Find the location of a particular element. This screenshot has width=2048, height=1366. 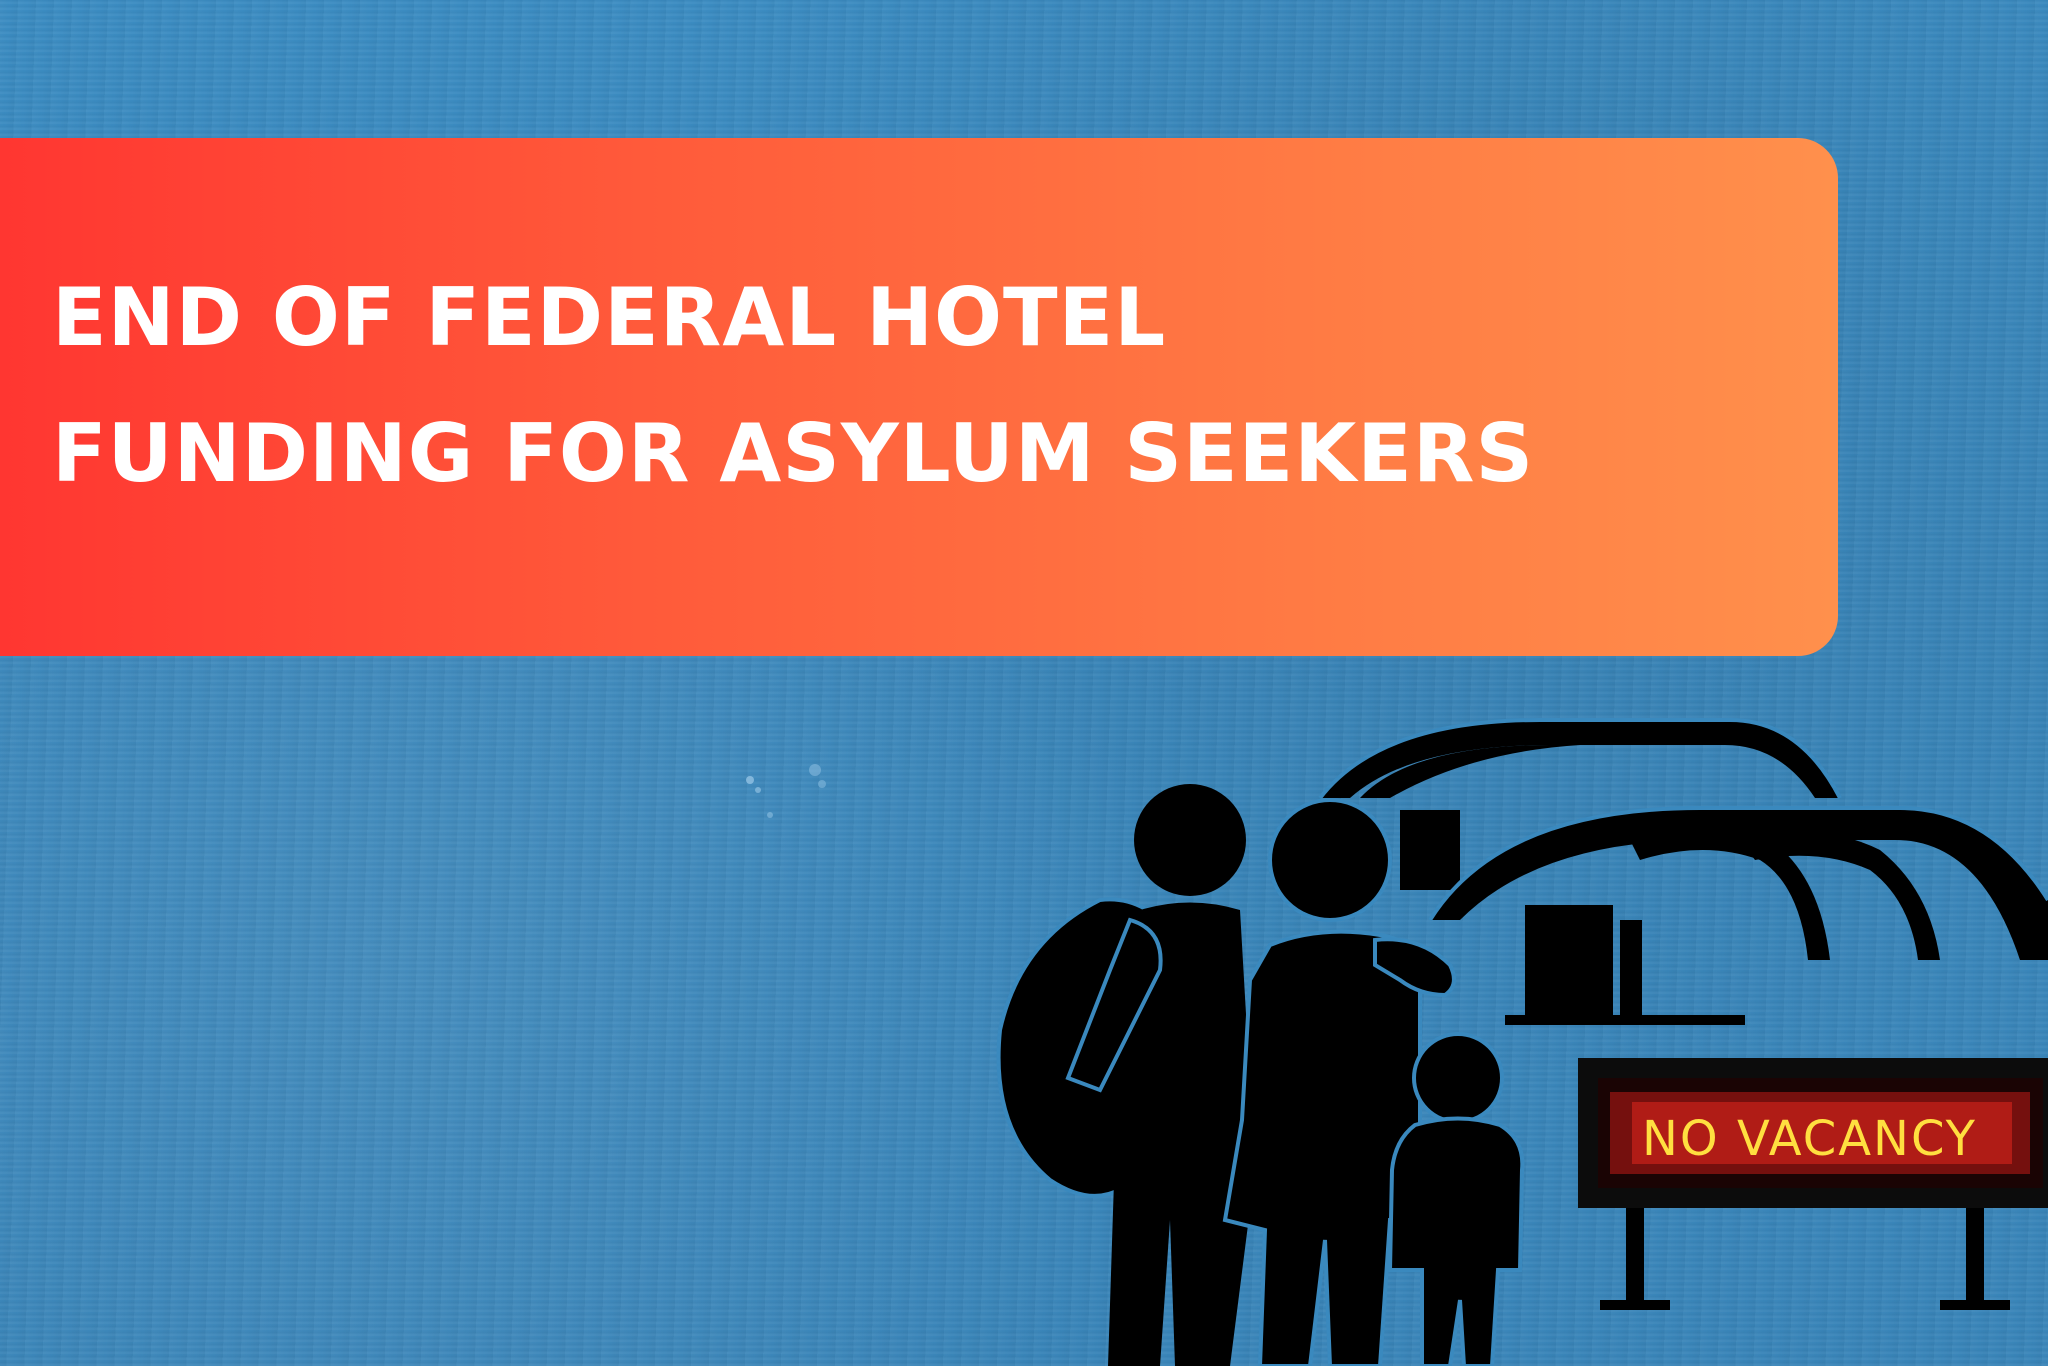

no-vacancy-text: NO VACANCY is located at coordinates (1809, 1139).